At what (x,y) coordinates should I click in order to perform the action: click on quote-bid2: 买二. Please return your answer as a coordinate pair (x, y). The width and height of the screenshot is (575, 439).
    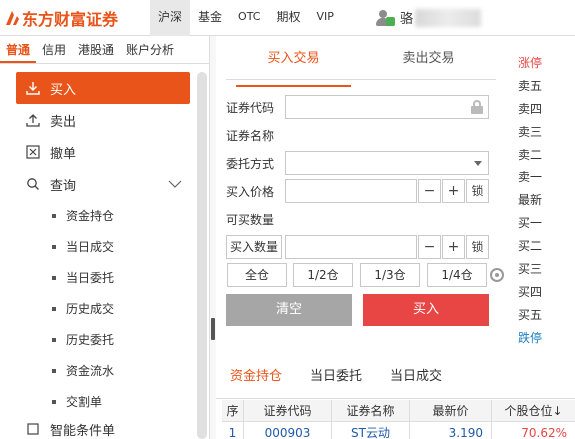
    Looking at the image, I should click on (546, 246).